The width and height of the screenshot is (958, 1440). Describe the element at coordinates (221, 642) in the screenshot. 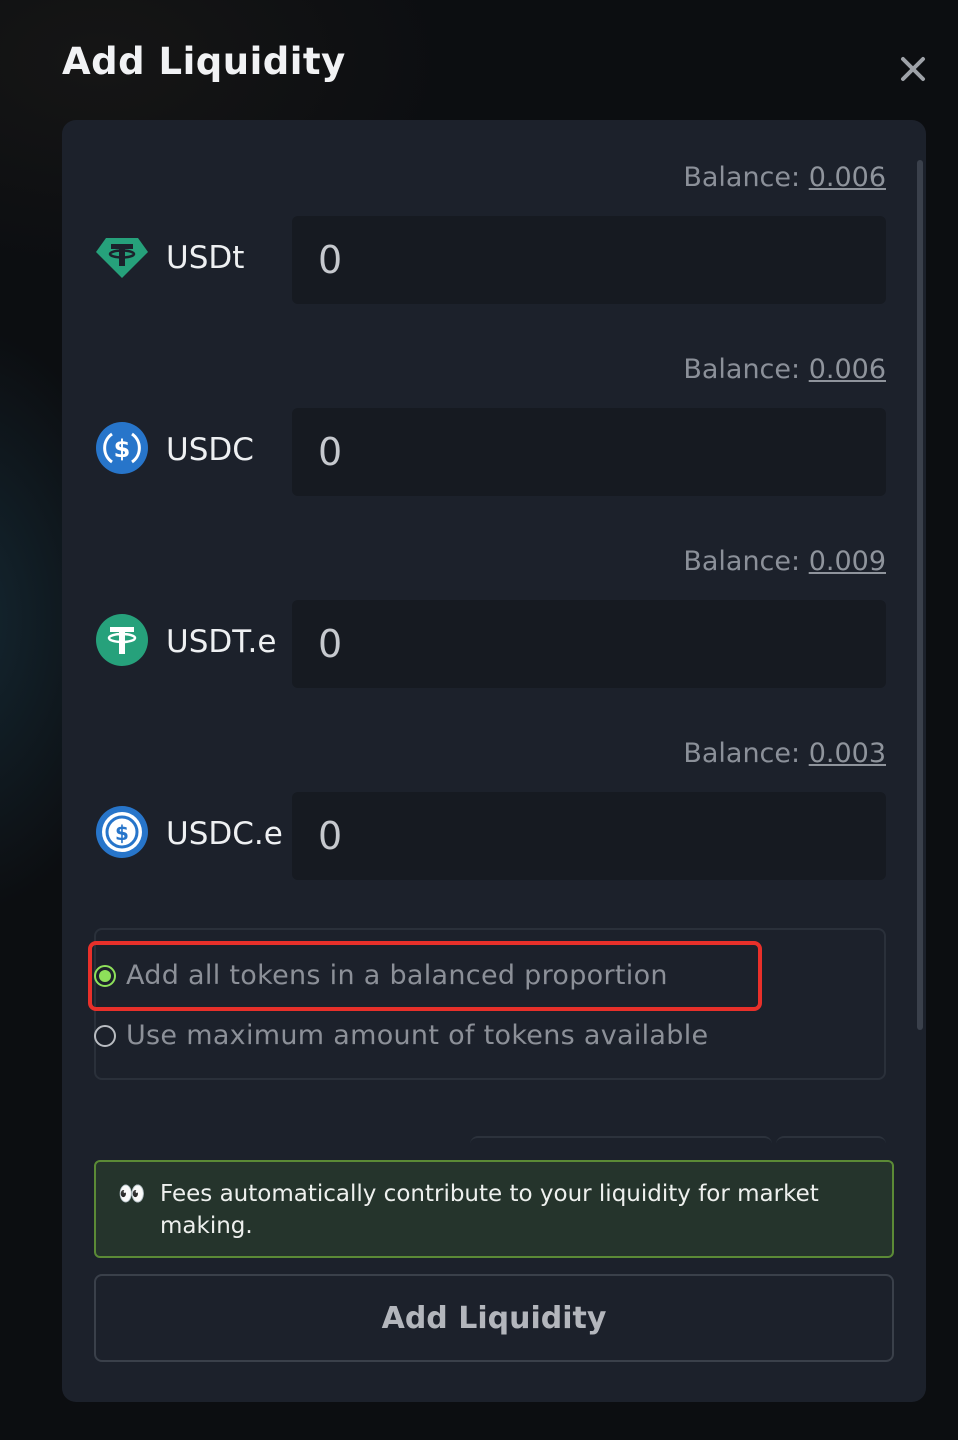

I see `token-symbol: USDT.e` at that location.